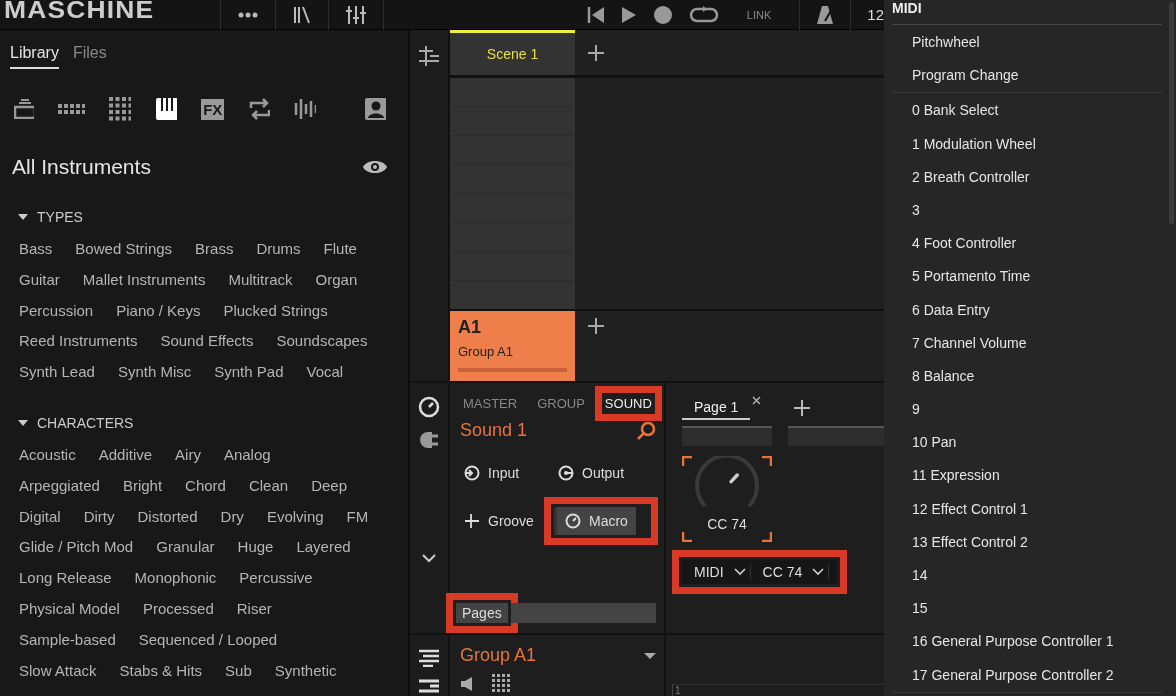 The height and width of the screenshot is (696, 1176). What do you see at coordinates (59, 486) in the screenshot?
I see `tag-link: Arpeggiated` at bounding box center [59, 486].